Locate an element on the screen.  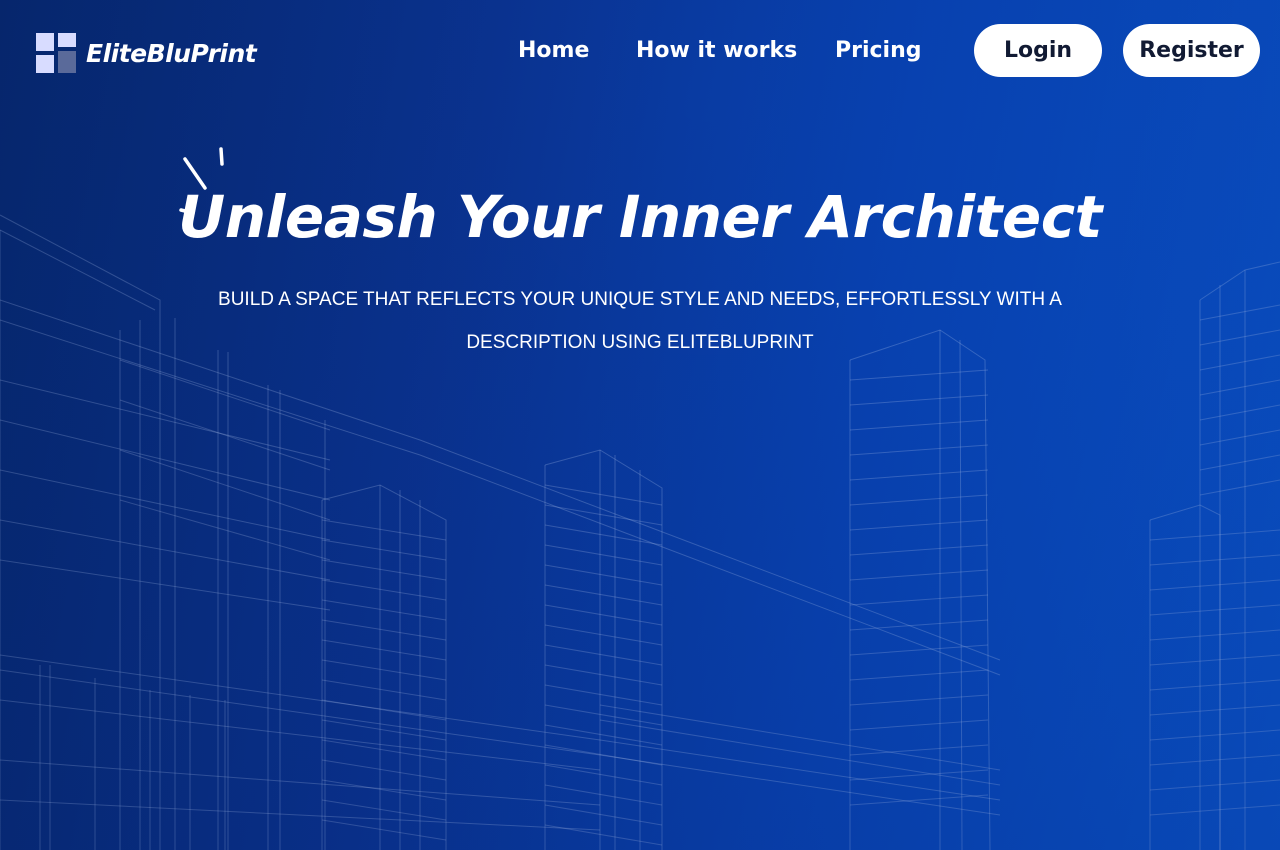
hero-title: Unleash Your Inner Architect is located at coordinates (640, 217).